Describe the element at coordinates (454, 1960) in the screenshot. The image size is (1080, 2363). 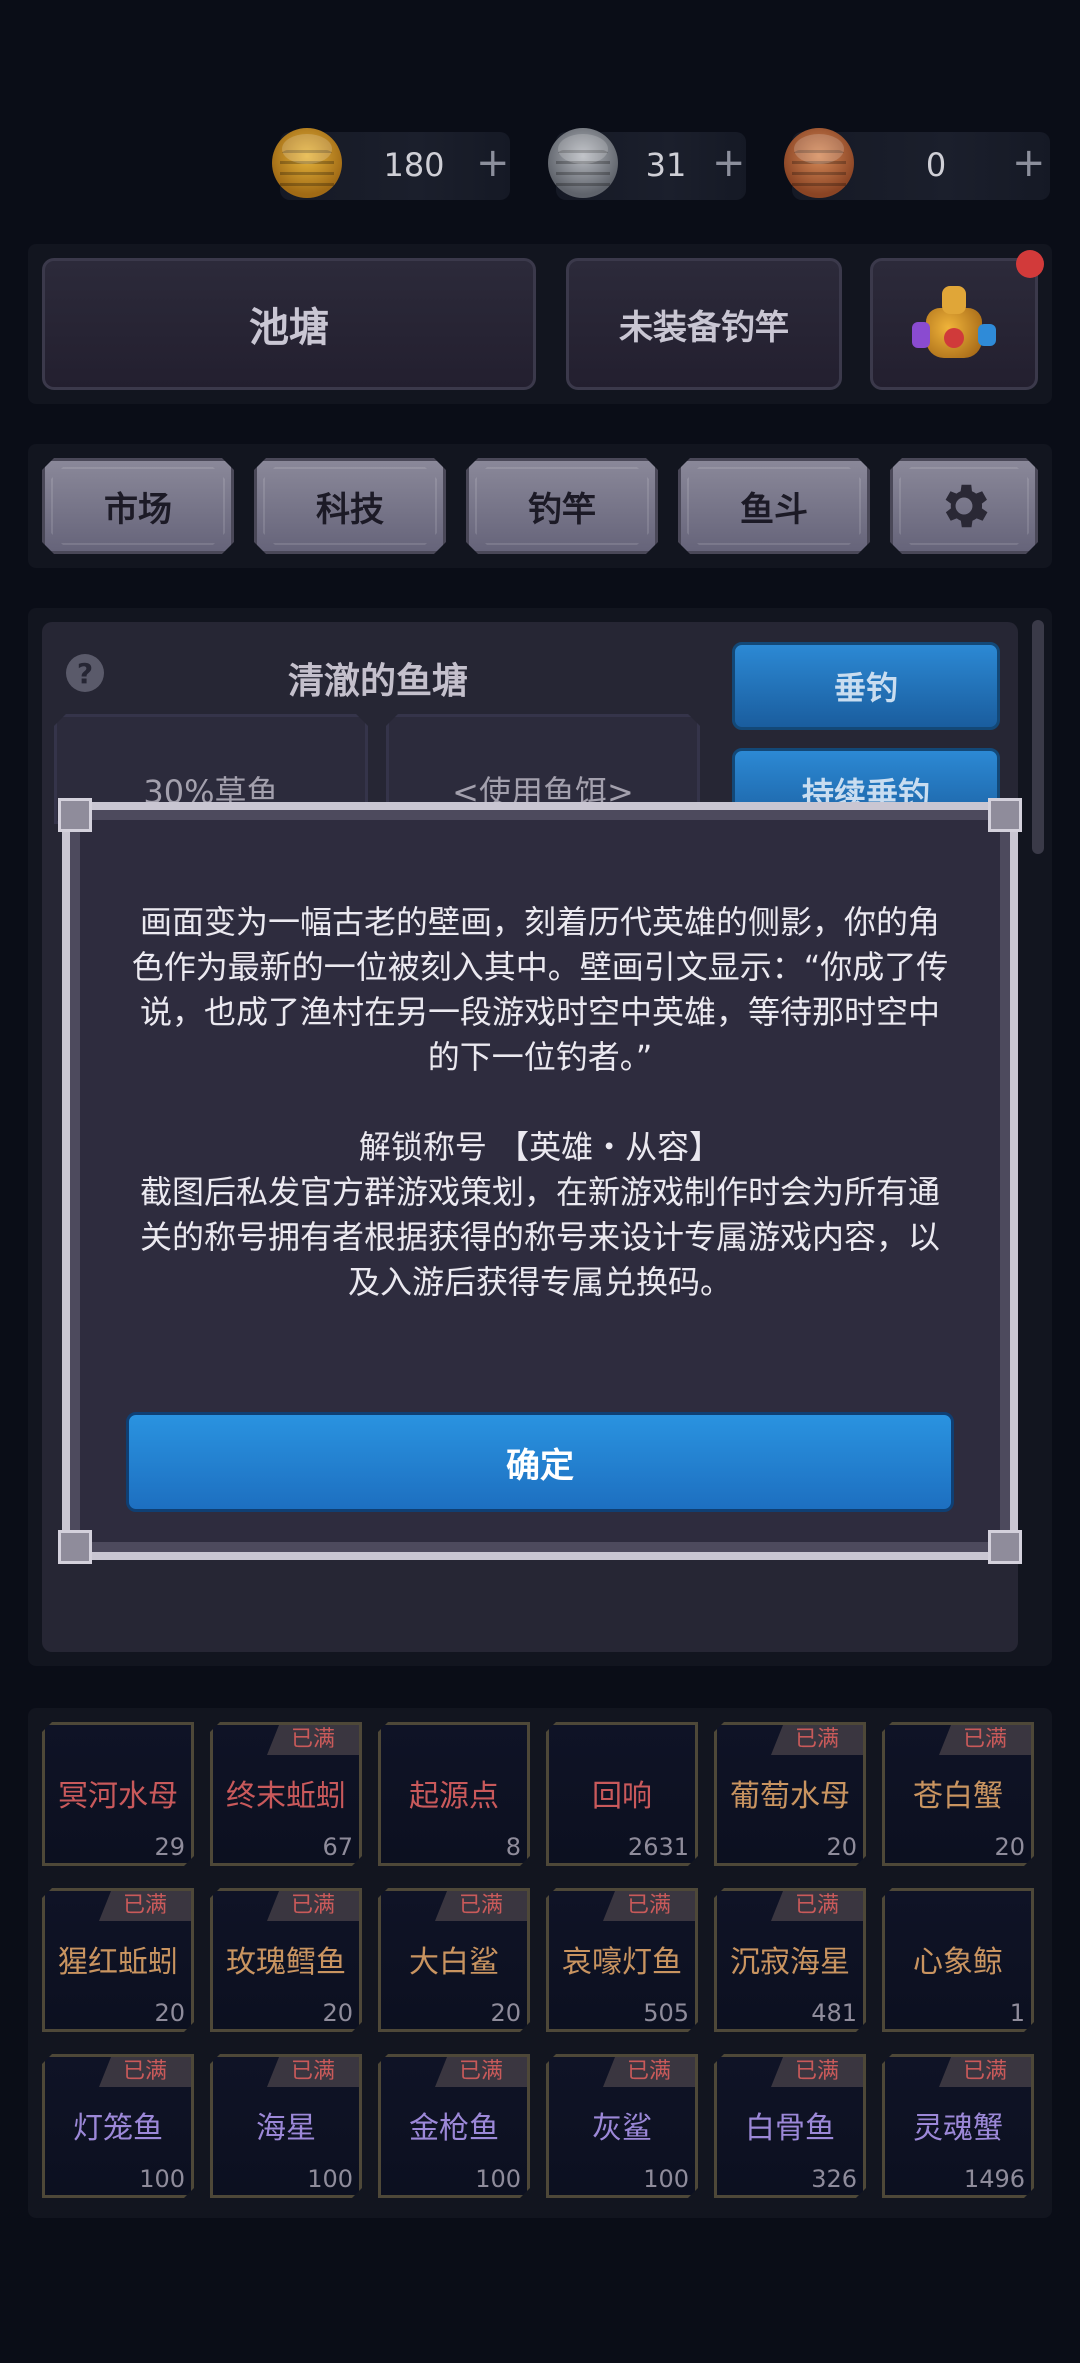
I see `fish-cell: 大白鲨 20 已满` at that location.